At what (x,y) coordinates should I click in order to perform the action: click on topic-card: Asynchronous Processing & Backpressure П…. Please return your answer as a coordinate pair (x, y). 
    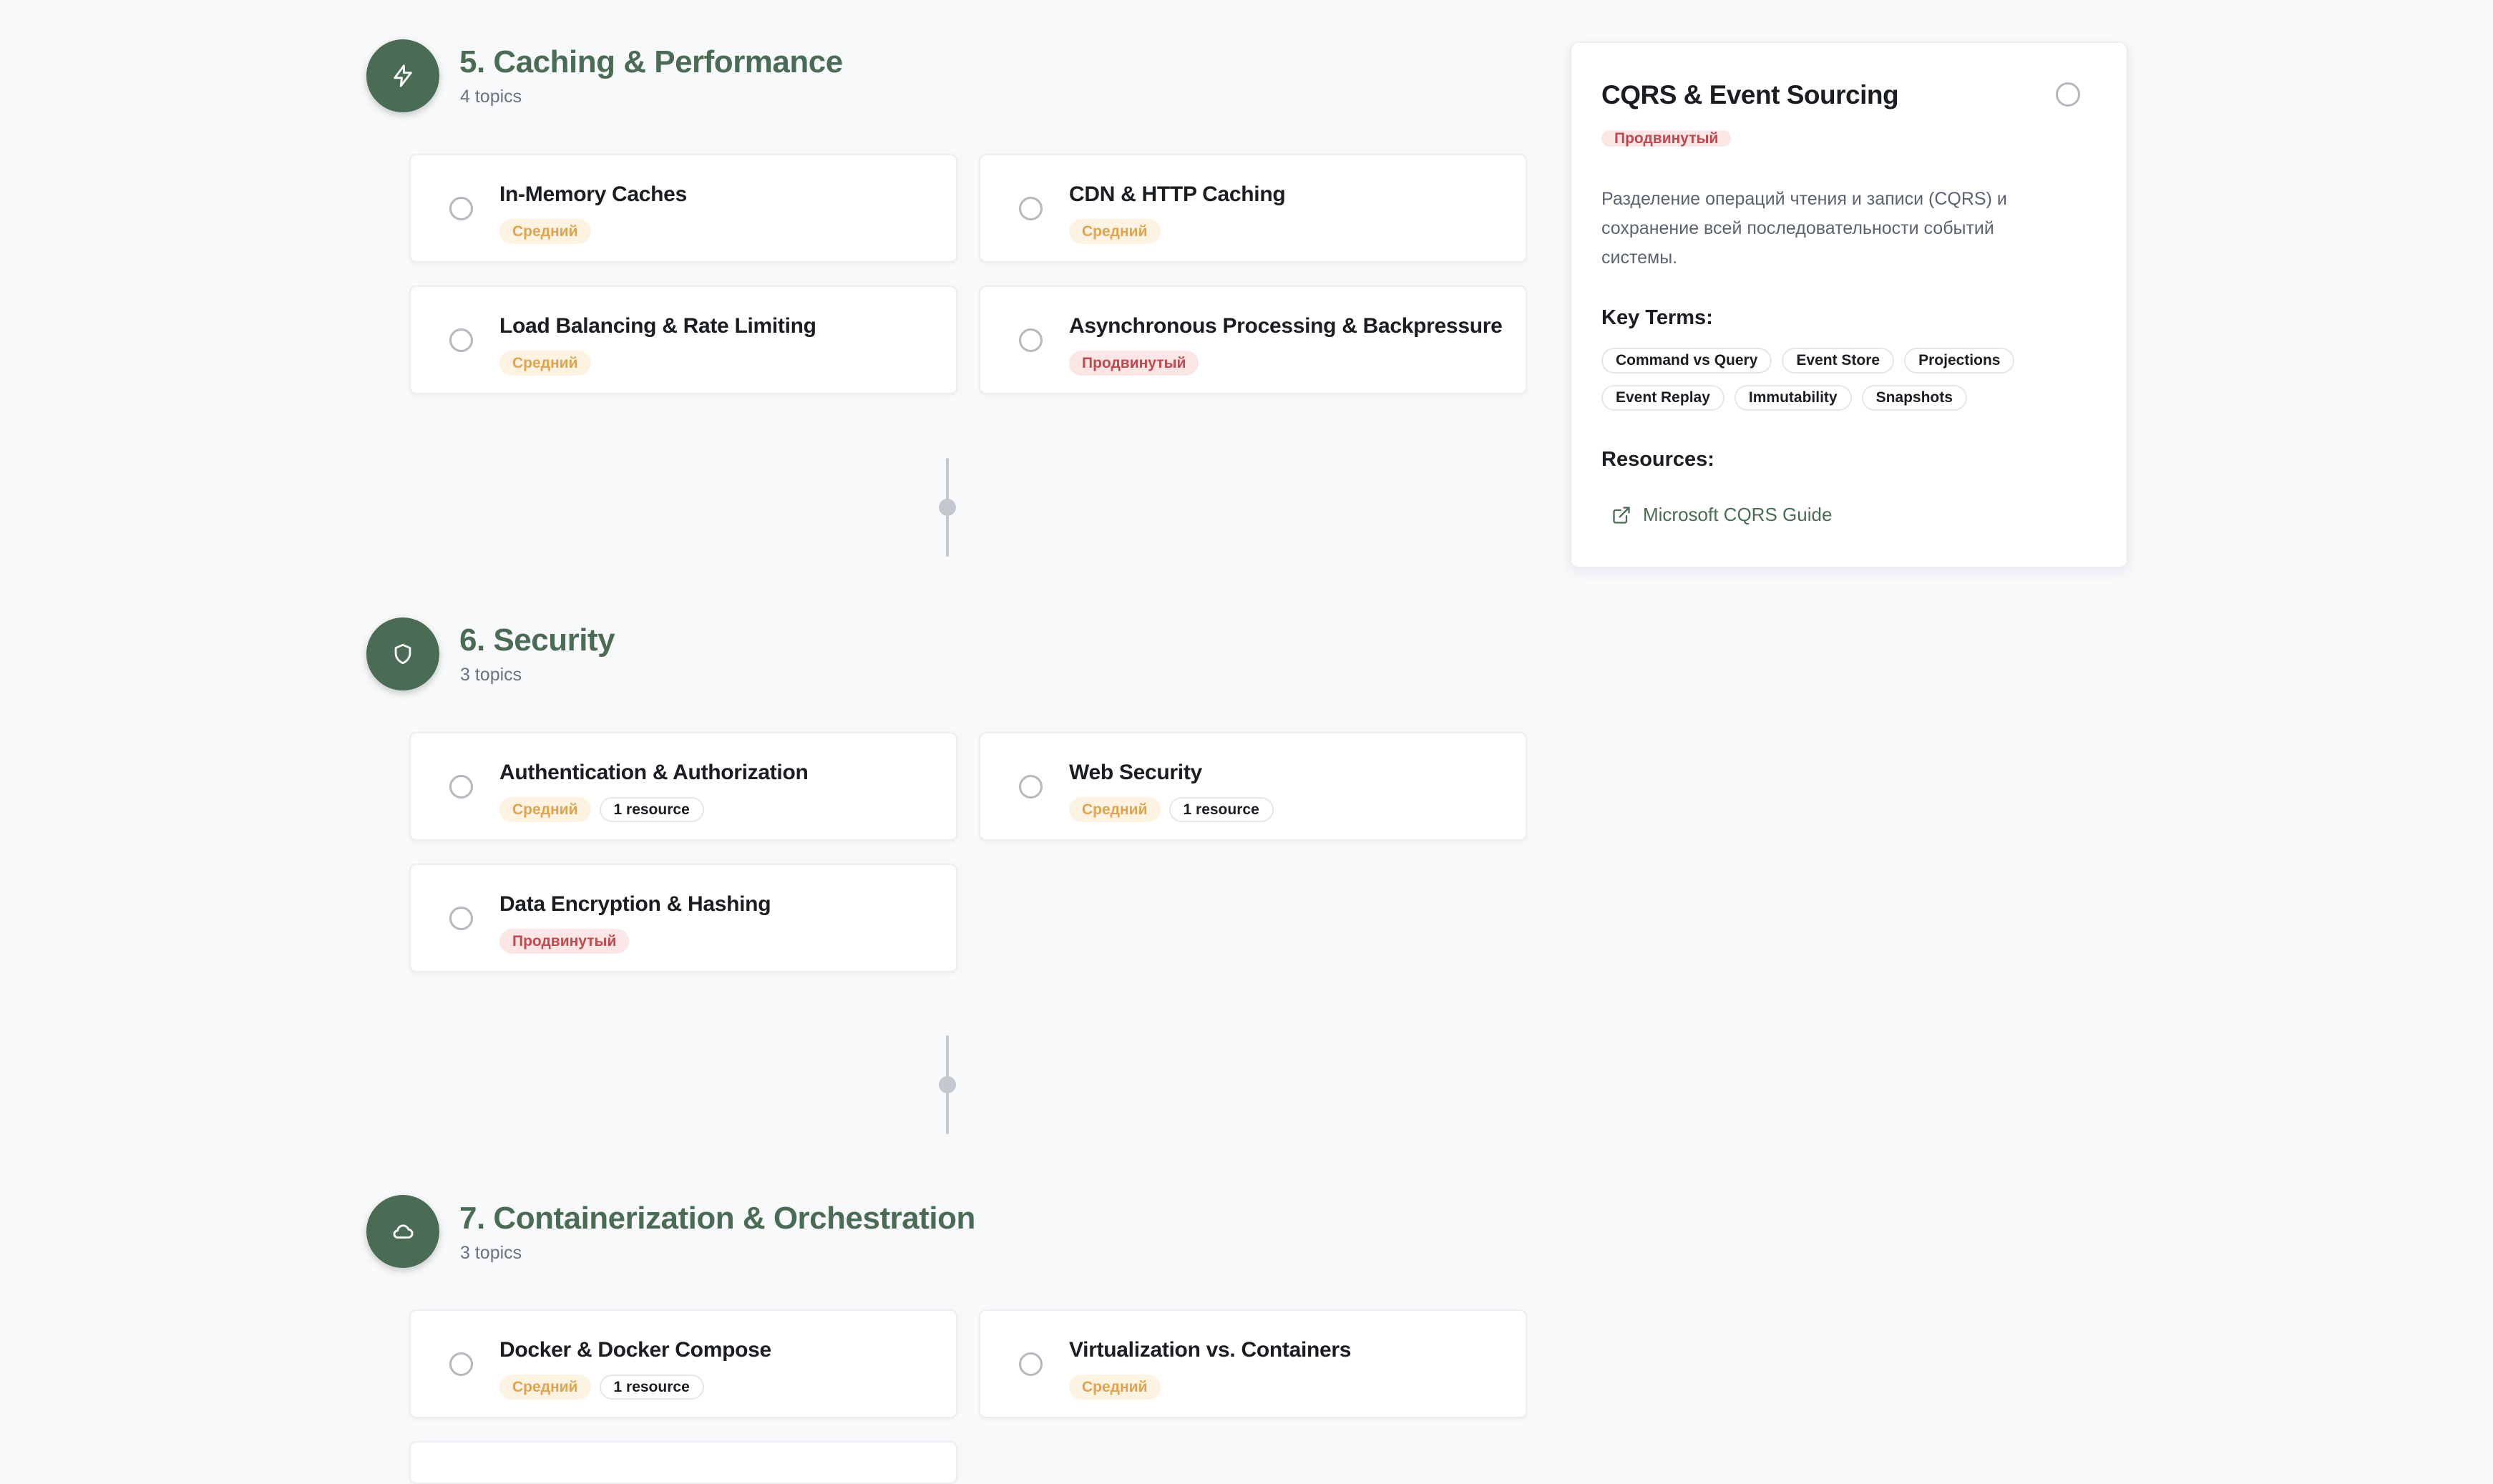
    Looking at the image, I should click on (1253, 339).